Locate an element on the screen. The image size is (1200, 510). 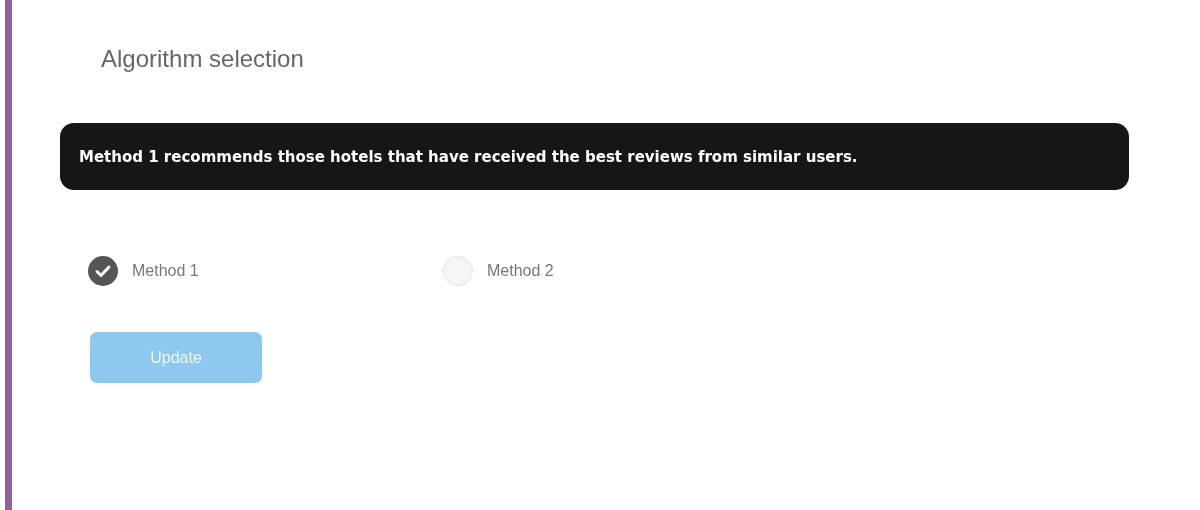
radio-label: Method 2 is located at coordinates (520, 271).